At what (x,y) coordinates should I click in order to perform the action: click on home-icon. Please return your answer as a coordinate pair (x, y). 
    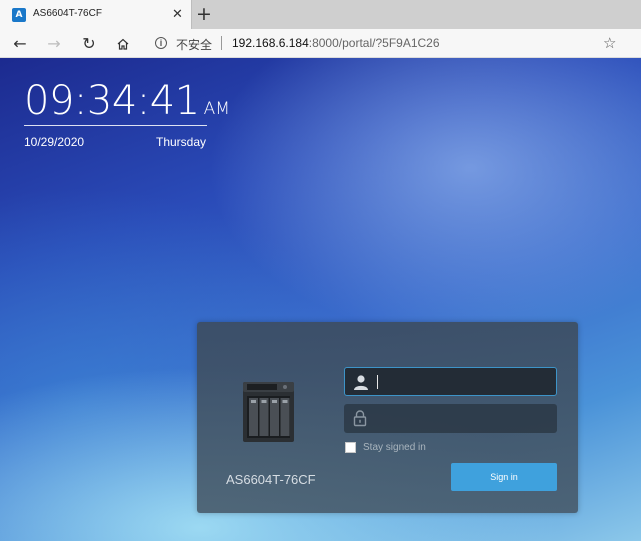
    Looking at the image, I should click on (123, 44).